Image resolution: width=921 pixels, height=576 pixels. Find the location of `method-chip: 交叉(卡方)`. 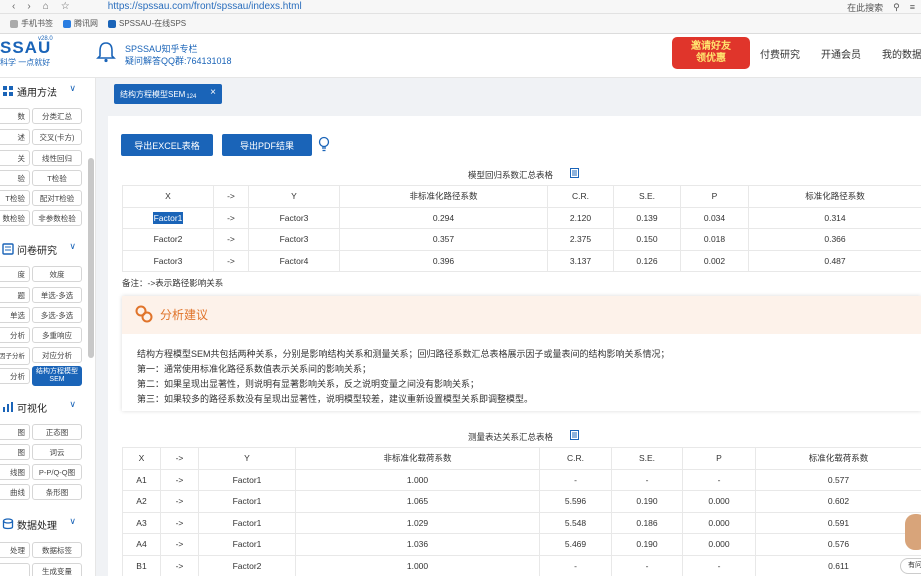

method-chip: 交叉(卡方) is located at coordinates (57, 137).